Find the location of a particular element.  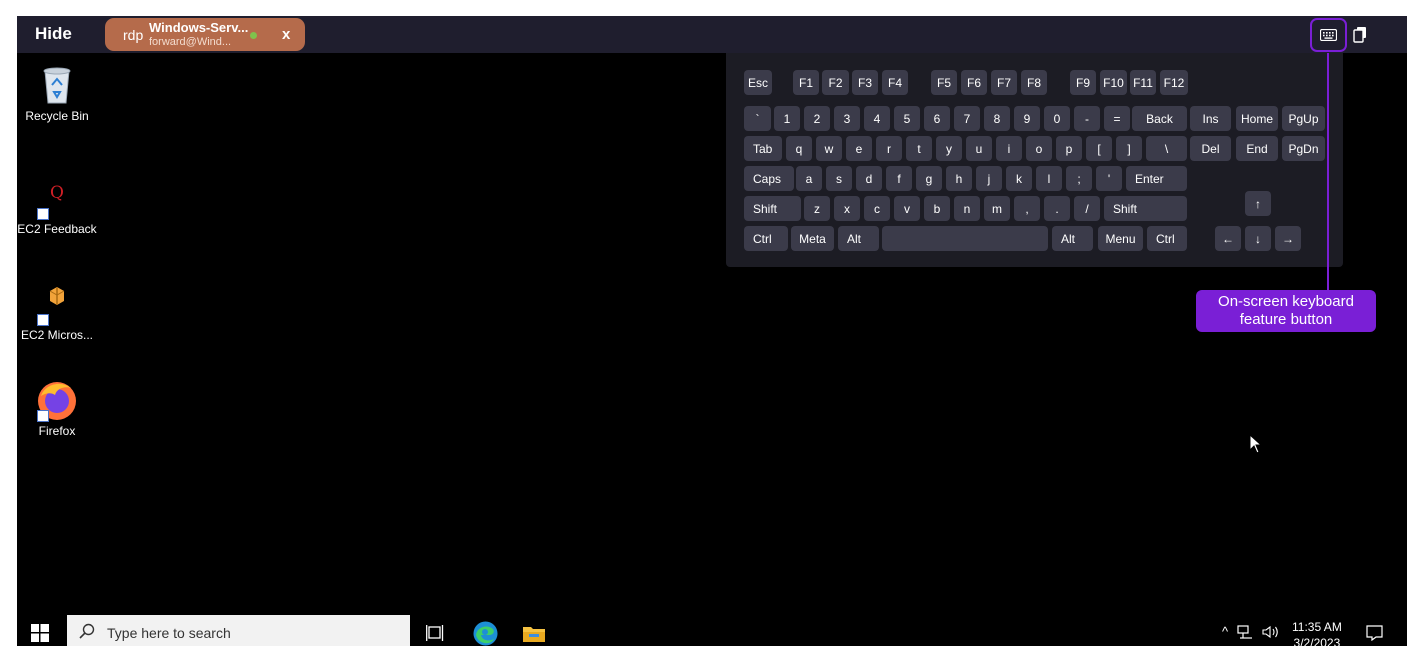

notification-center-icon is located at coordinates (1374, 633).